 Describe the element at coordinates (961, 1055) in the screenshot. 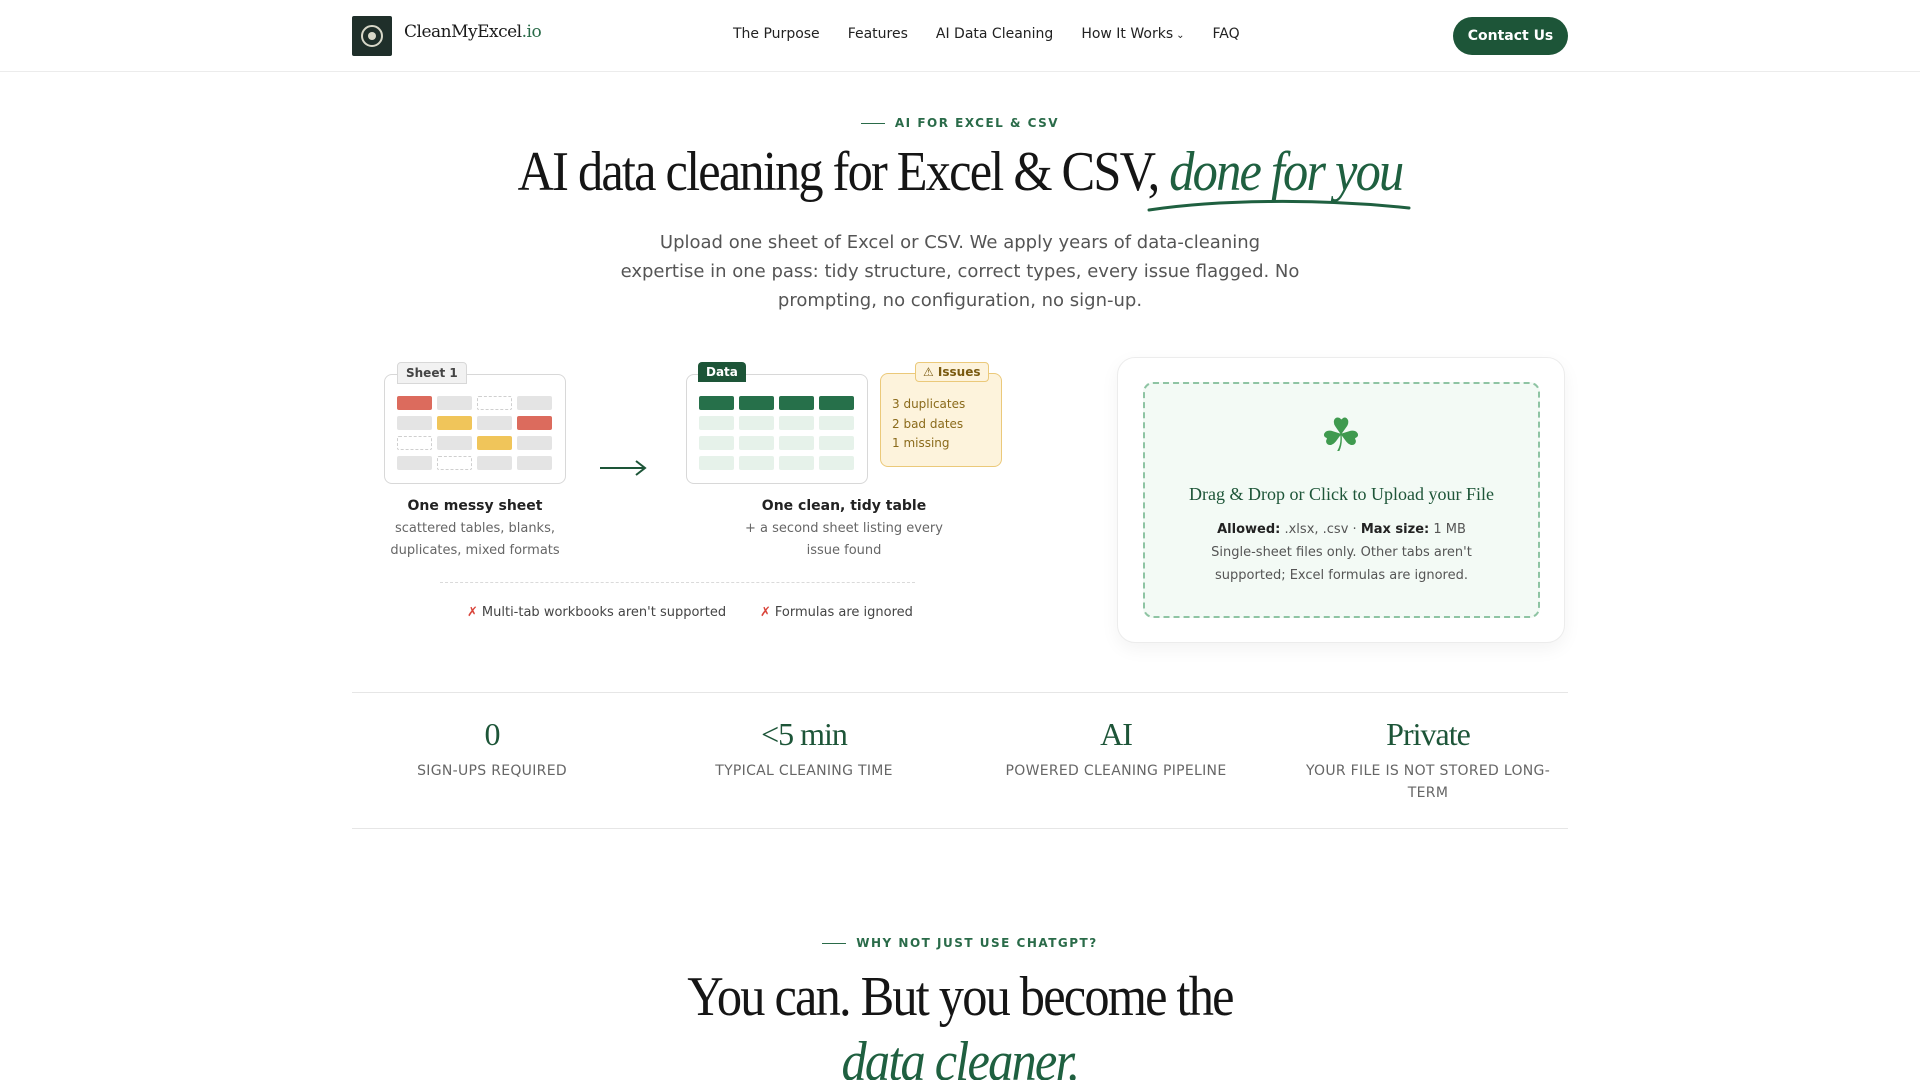

I see `section2-title-emphasis: data cleaner.` at that location.